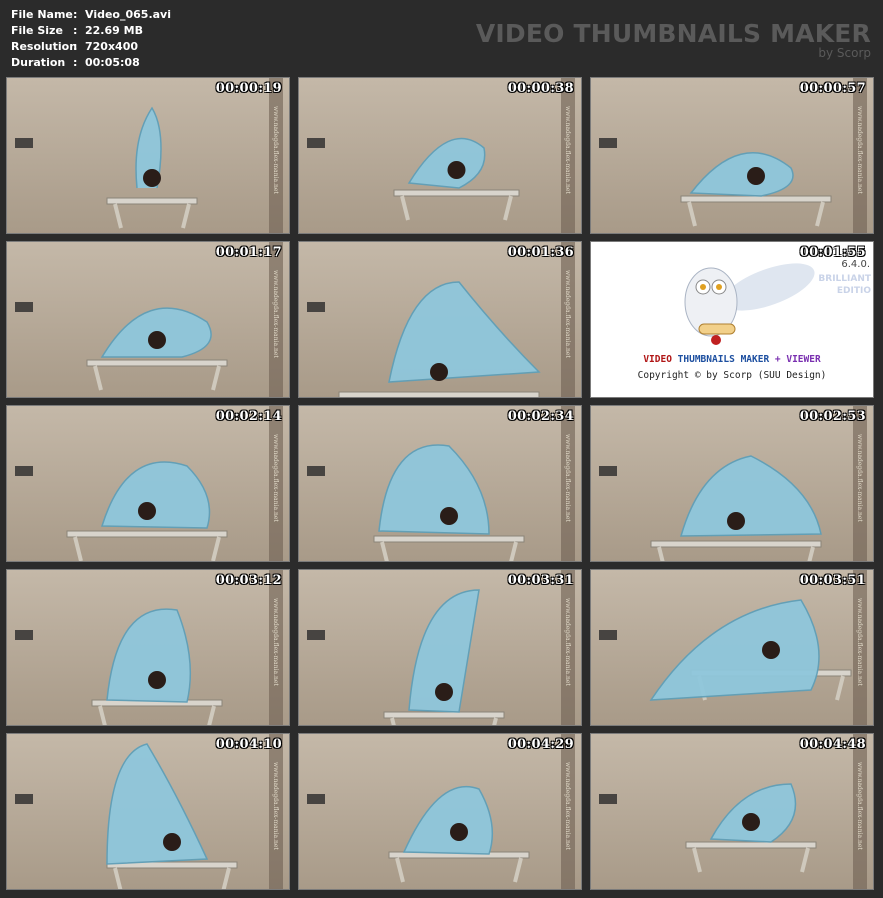 This screenshot has width=883, height=898. Describe the element at coordinates (832, 88) in the screenshot. I see `thumbnail-timestamp: 00:00:57` at that location.